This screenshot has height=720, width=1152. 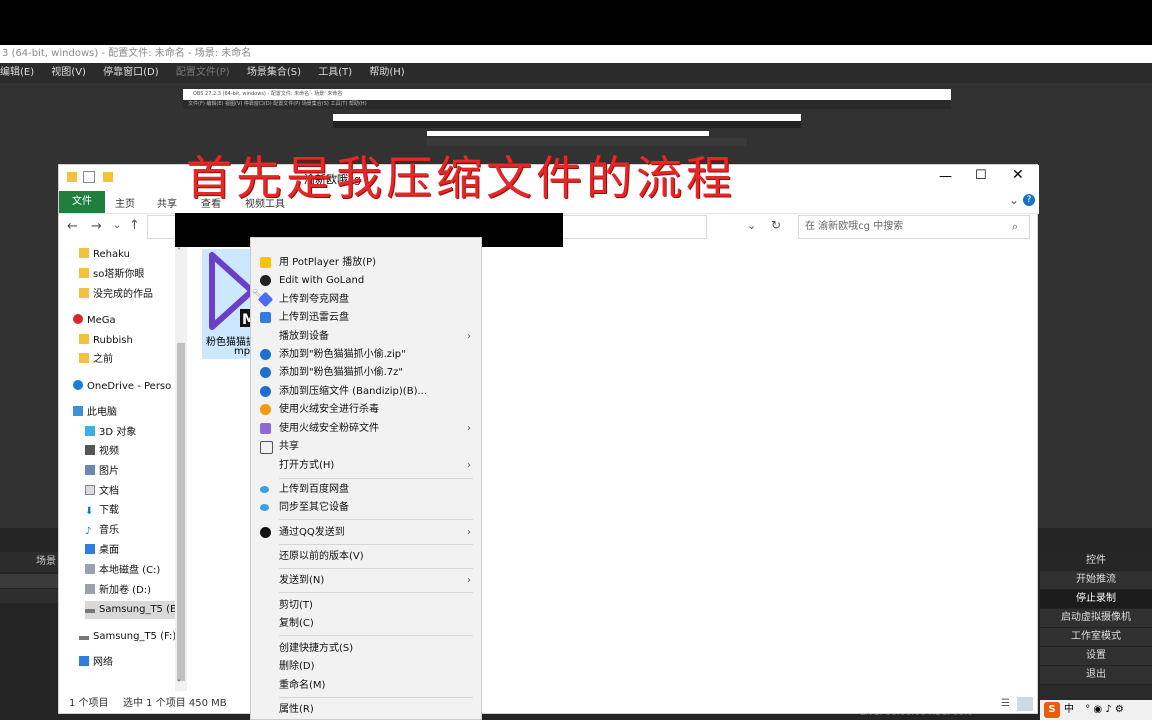 What do you see at coordinates (945, 176) in the screenshot?
I see `minimize-icon: —` at bounding box center [945, 176].